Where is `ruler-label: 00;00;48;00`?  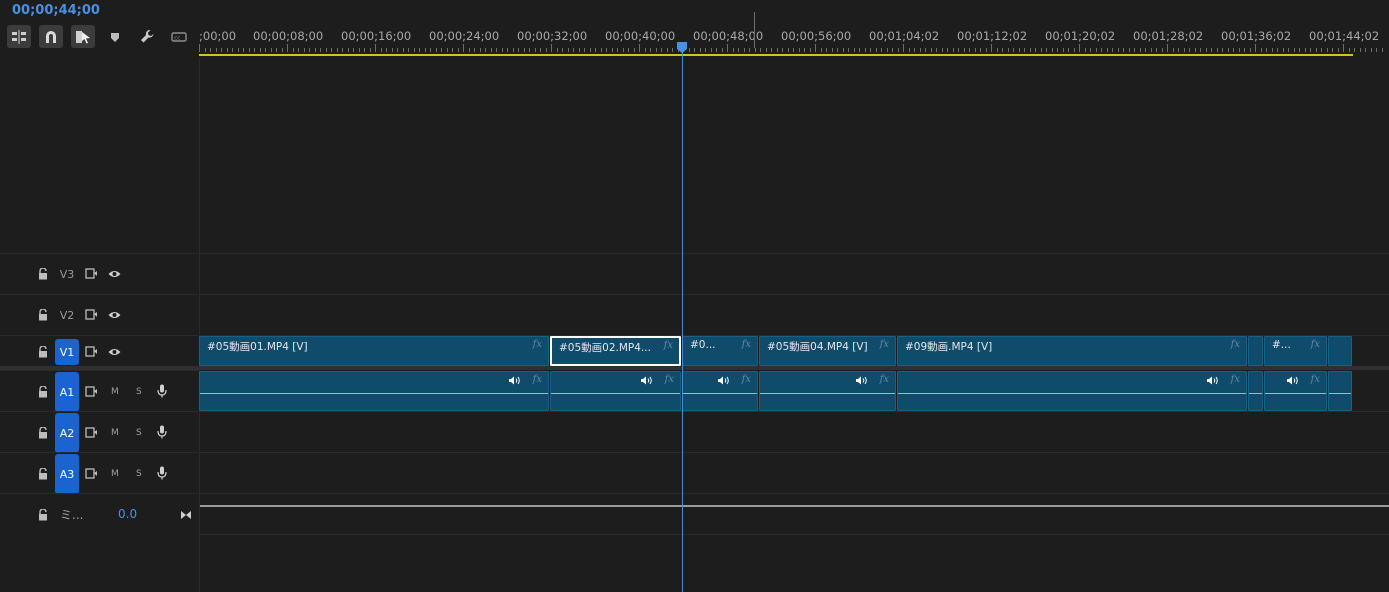 ruler-label: 00;00;48;00 is located at coordinates (728, 36).